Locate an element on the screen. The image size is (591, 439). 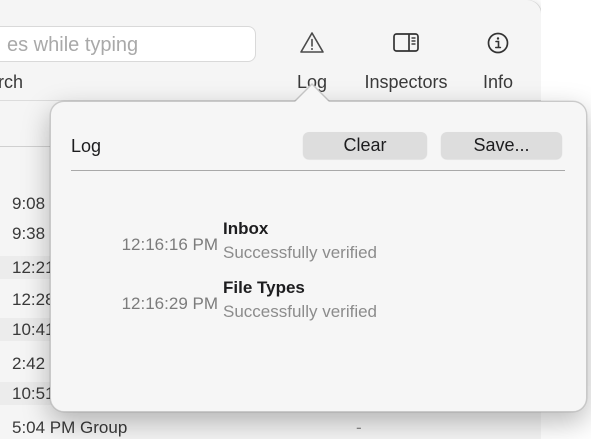
log-popover-title: Log is located at coordinates (86, 146).